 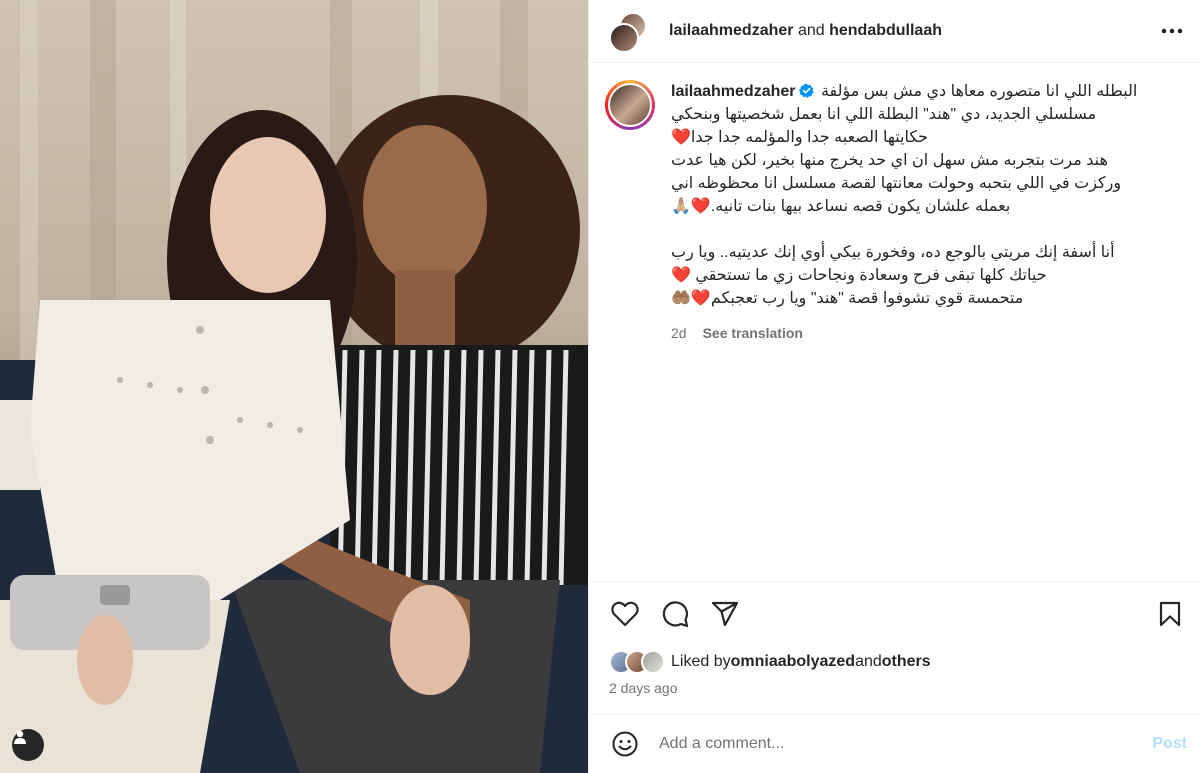 I want to click on comment-button, so click(x=675, y=614).